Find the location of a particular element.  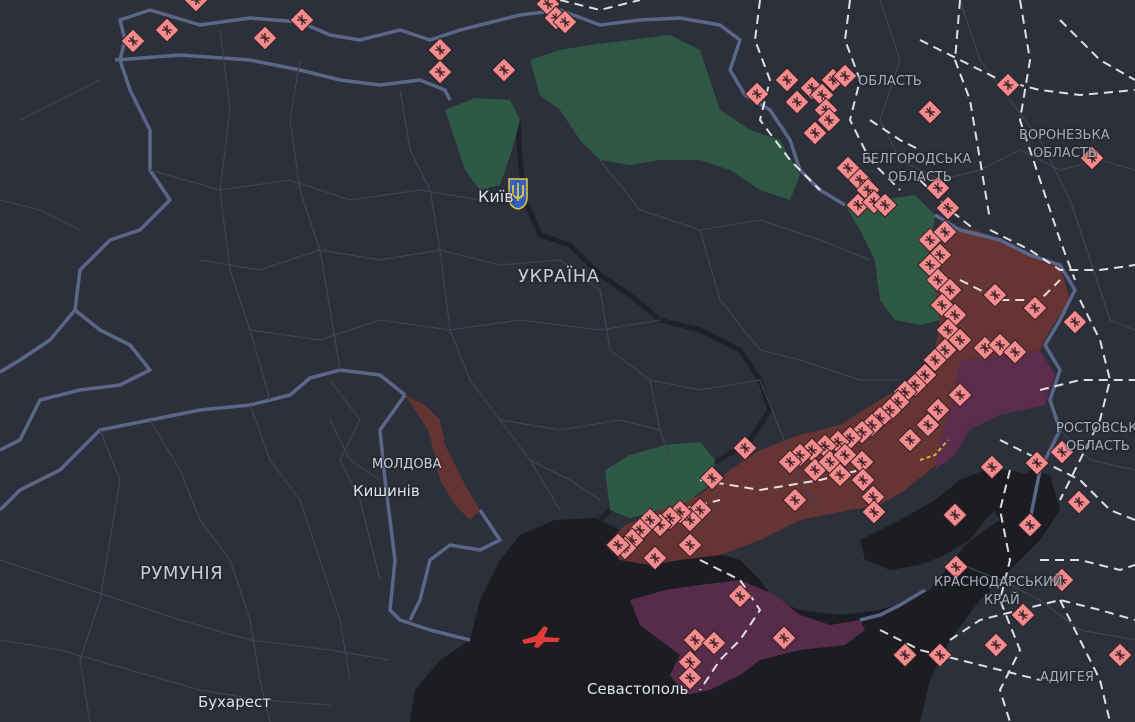

transnistria is located at coordinates (442, 457).